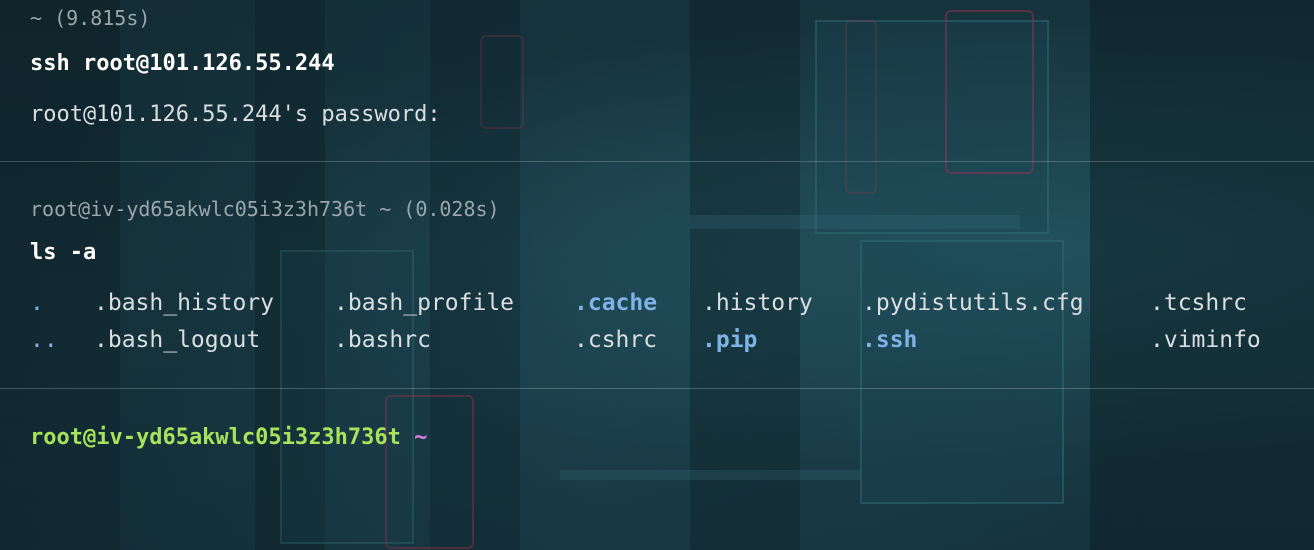 Image resolution: width=1314 pixels, height=550 pixels. Describe the element at coordinates (382, 340) in the screenshot. I see `ls-entry: .bashrc` at that location.